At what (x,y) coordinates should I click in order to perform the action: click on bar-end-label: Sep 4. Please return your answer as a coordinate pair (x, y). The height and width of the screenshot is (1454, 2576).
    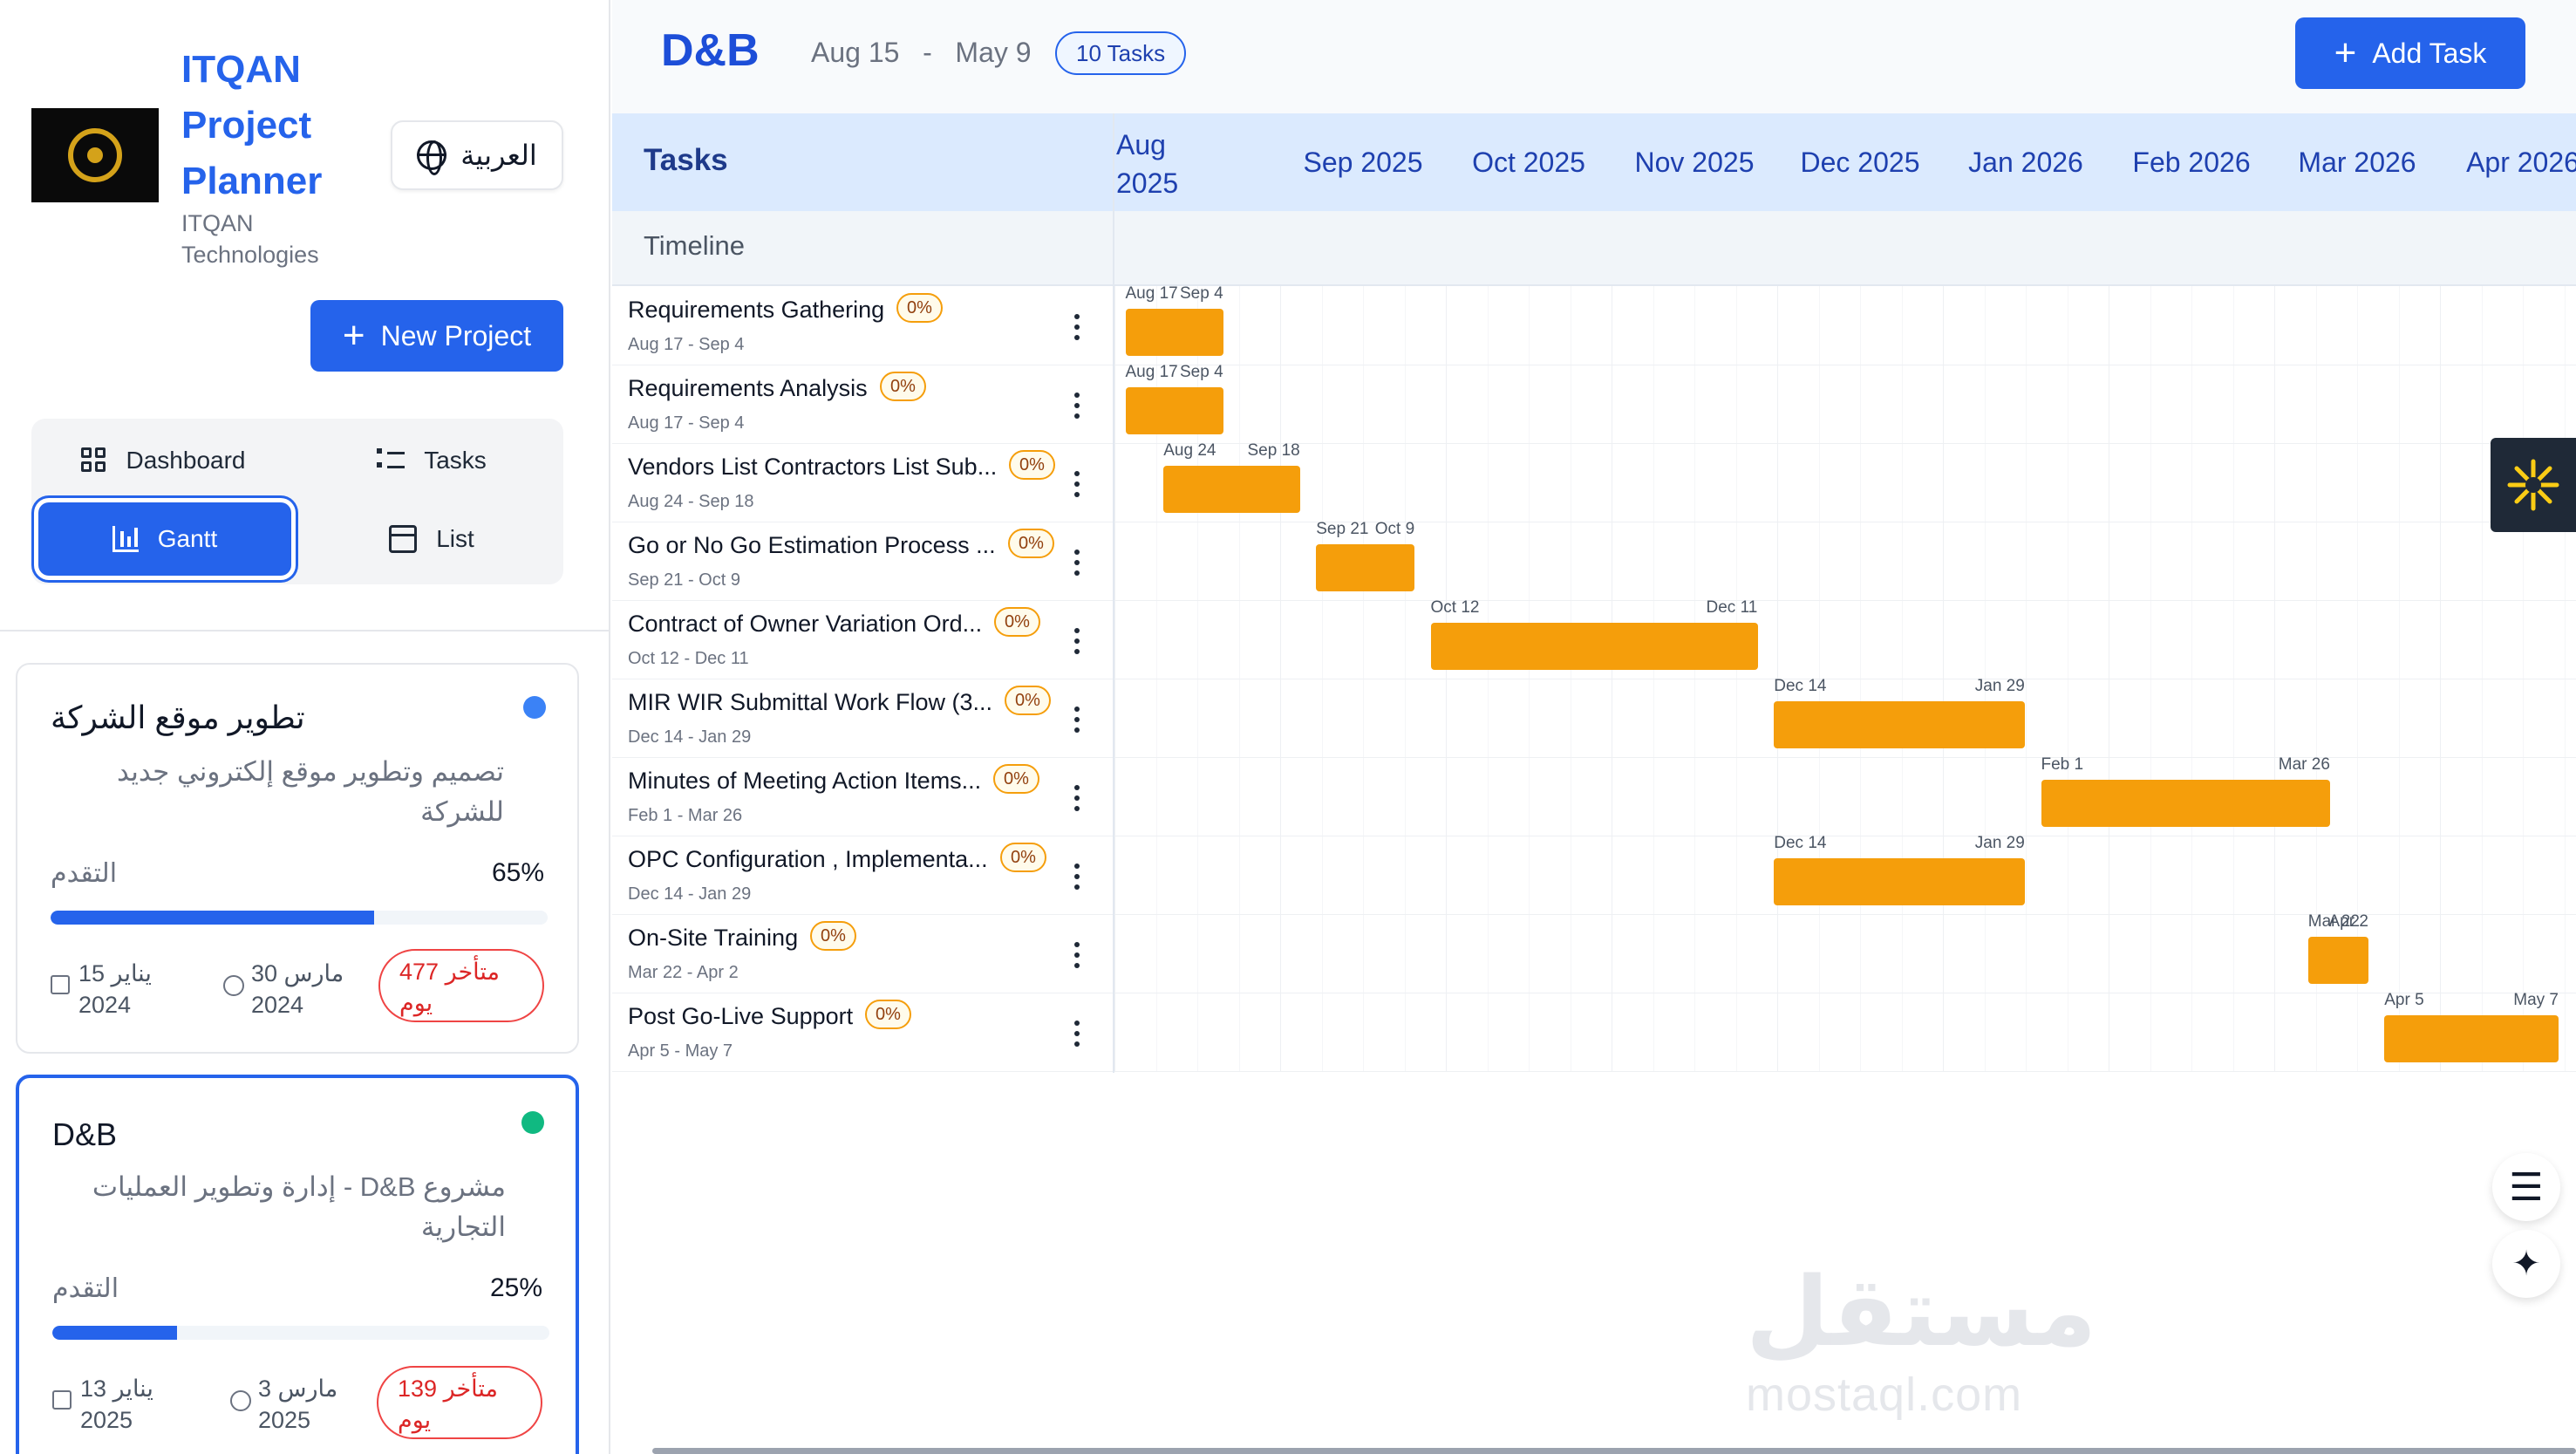
    Looking at the image, I should click on (1202, 372).